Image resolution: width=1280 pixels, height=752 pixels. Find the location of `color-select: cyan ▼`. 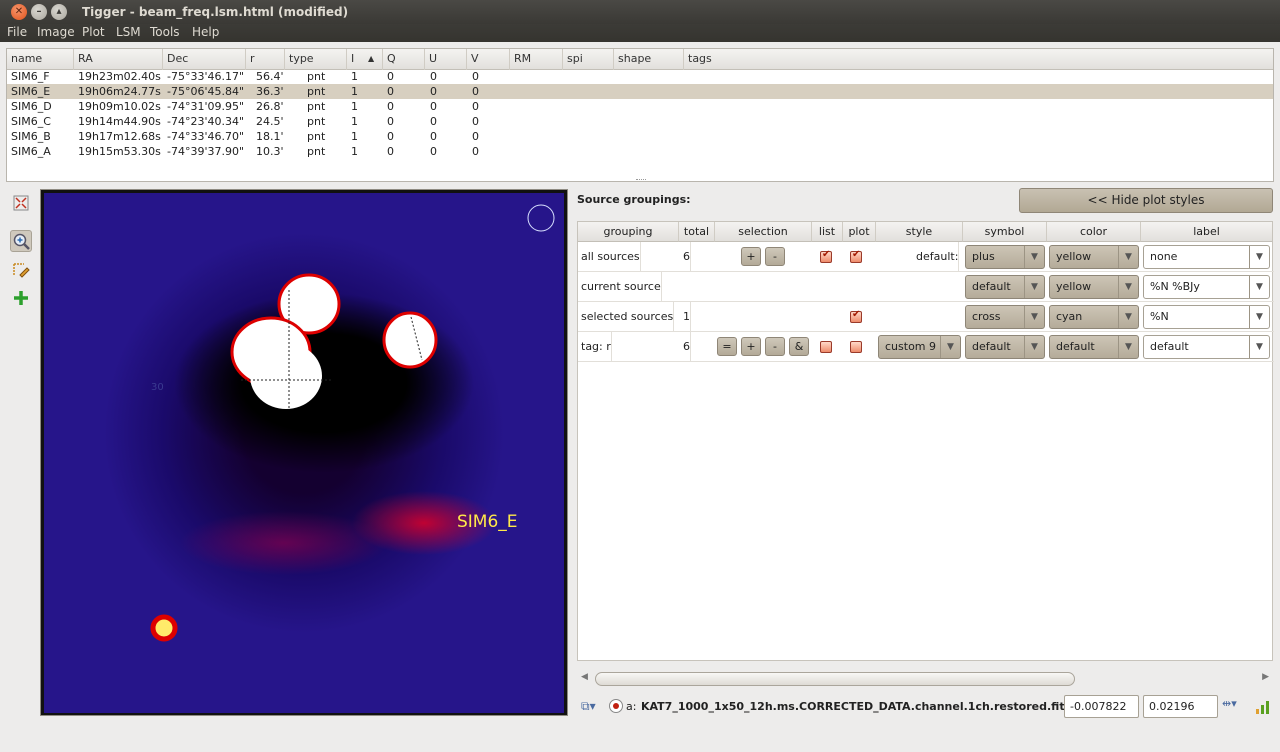

color-select: cyan ▼ is located at coordinates (1094, 317).